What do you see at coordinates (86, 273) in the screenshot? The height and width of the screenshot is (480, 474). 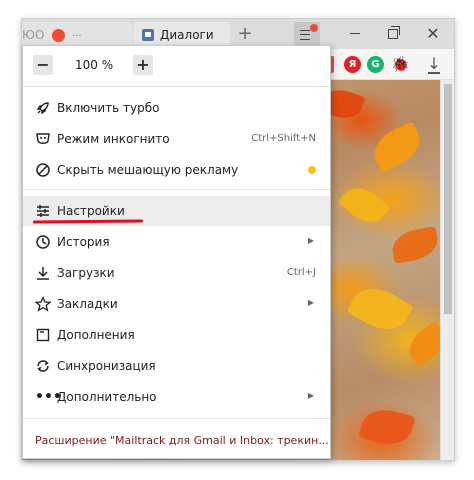 I see `menu-item-label: Загрузки` at bounding box center [86, 273].